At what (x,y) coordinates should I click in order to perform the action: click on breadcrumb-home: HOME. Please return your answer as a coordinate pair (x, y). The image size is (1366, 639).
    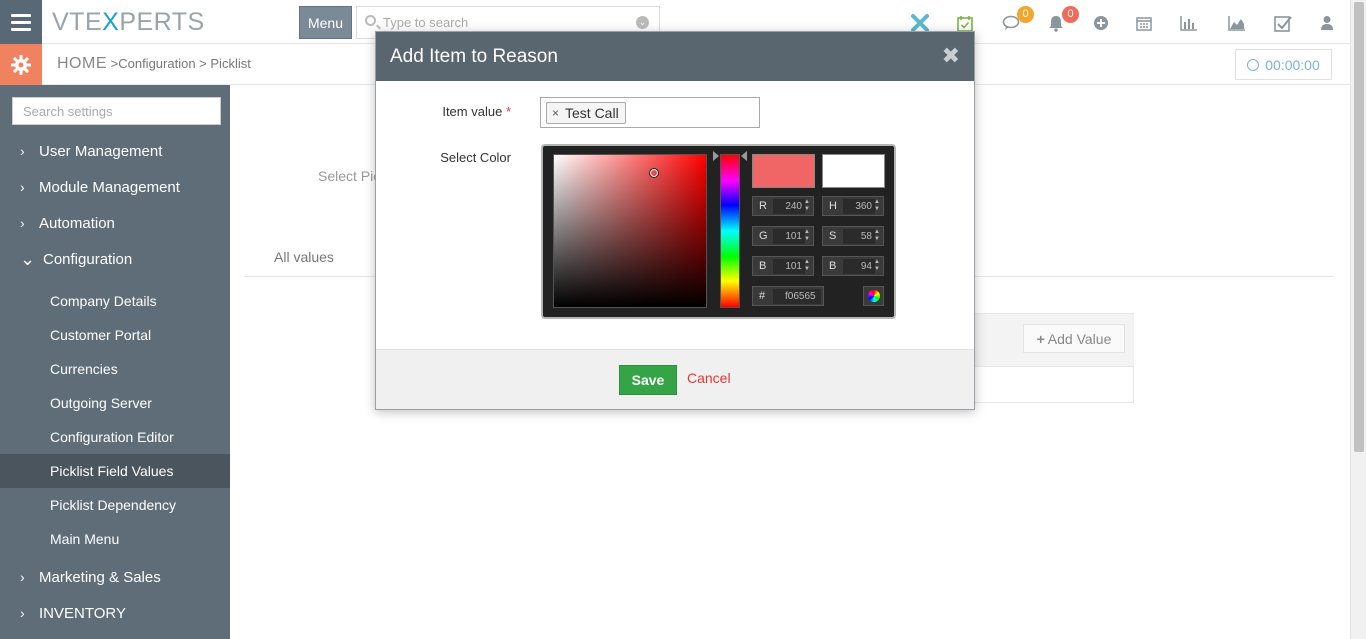
    Looking at the image, I should click on (82, 63).